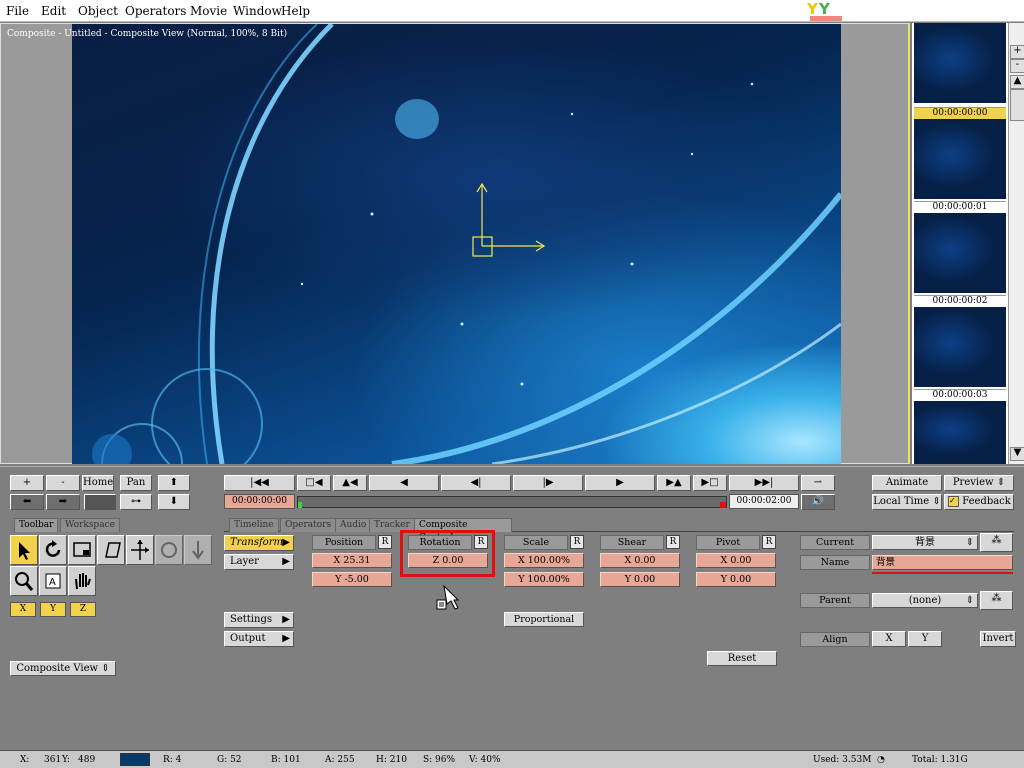  Describe the element at coordinates (100, 502) in the screenshot. I see `color-swatch` at that location.